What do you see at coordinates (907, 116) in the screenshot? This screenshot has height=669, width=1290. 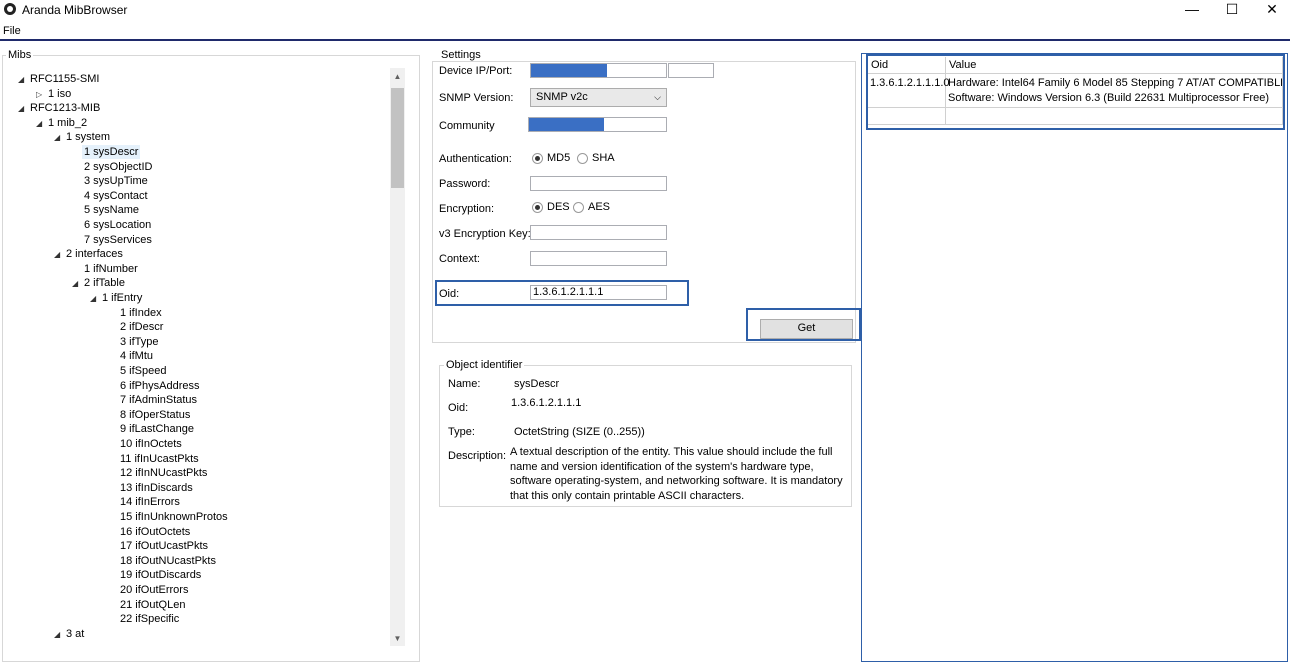 I see `row-empty-oid` at bounding box center [907, 116].